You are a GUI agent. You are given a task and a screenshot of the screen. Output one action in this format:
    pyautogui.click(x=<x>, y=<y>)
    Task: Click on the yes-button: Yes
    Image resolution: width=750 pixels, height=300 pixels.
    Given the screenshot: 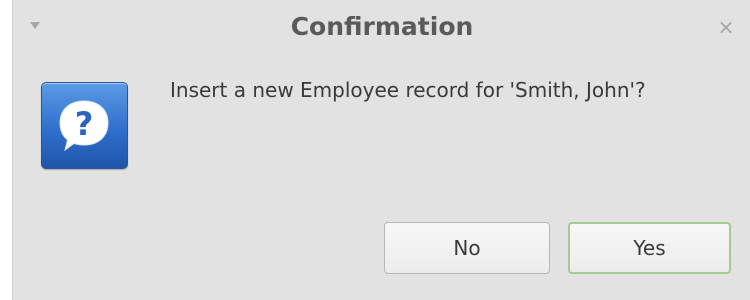 What is the action you would take?
    pyautogui.click(x=649, y=248)
    